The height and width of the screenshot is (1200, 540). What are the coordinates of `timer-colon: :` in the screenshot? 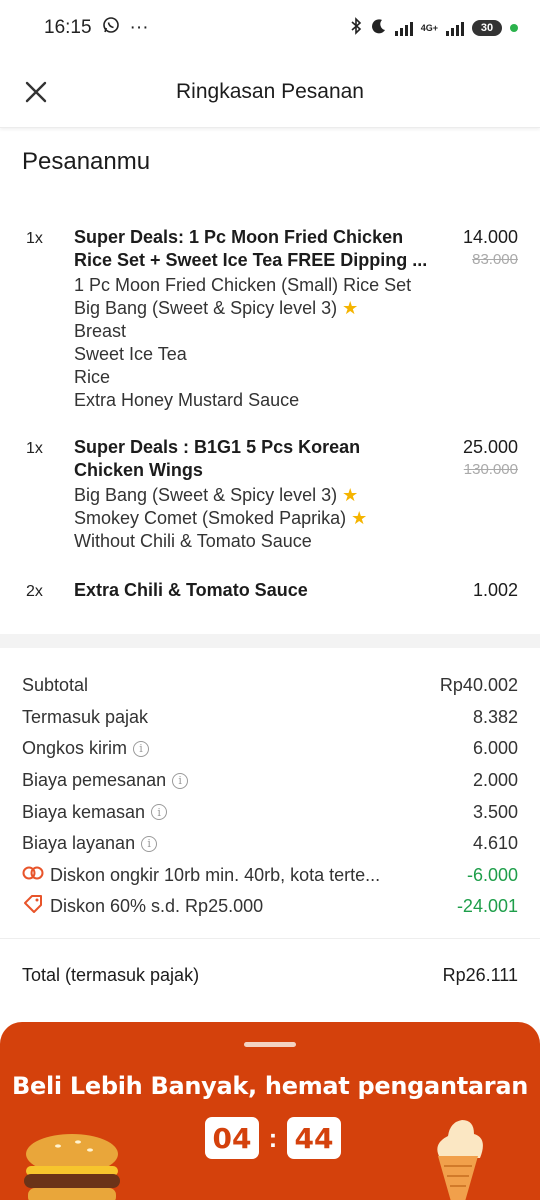 It's located at (273, 1137).